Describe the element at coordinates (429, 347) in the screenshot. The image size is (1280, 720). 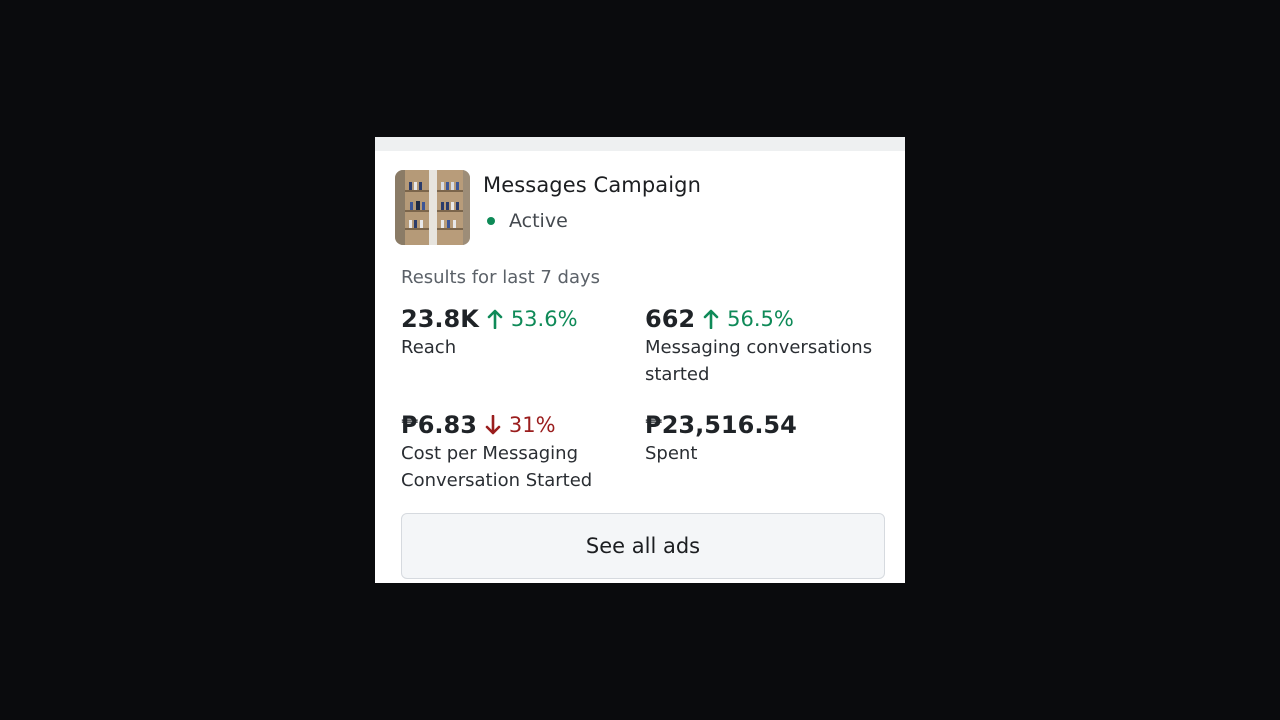
I see `metric-label: Reach` at that location.